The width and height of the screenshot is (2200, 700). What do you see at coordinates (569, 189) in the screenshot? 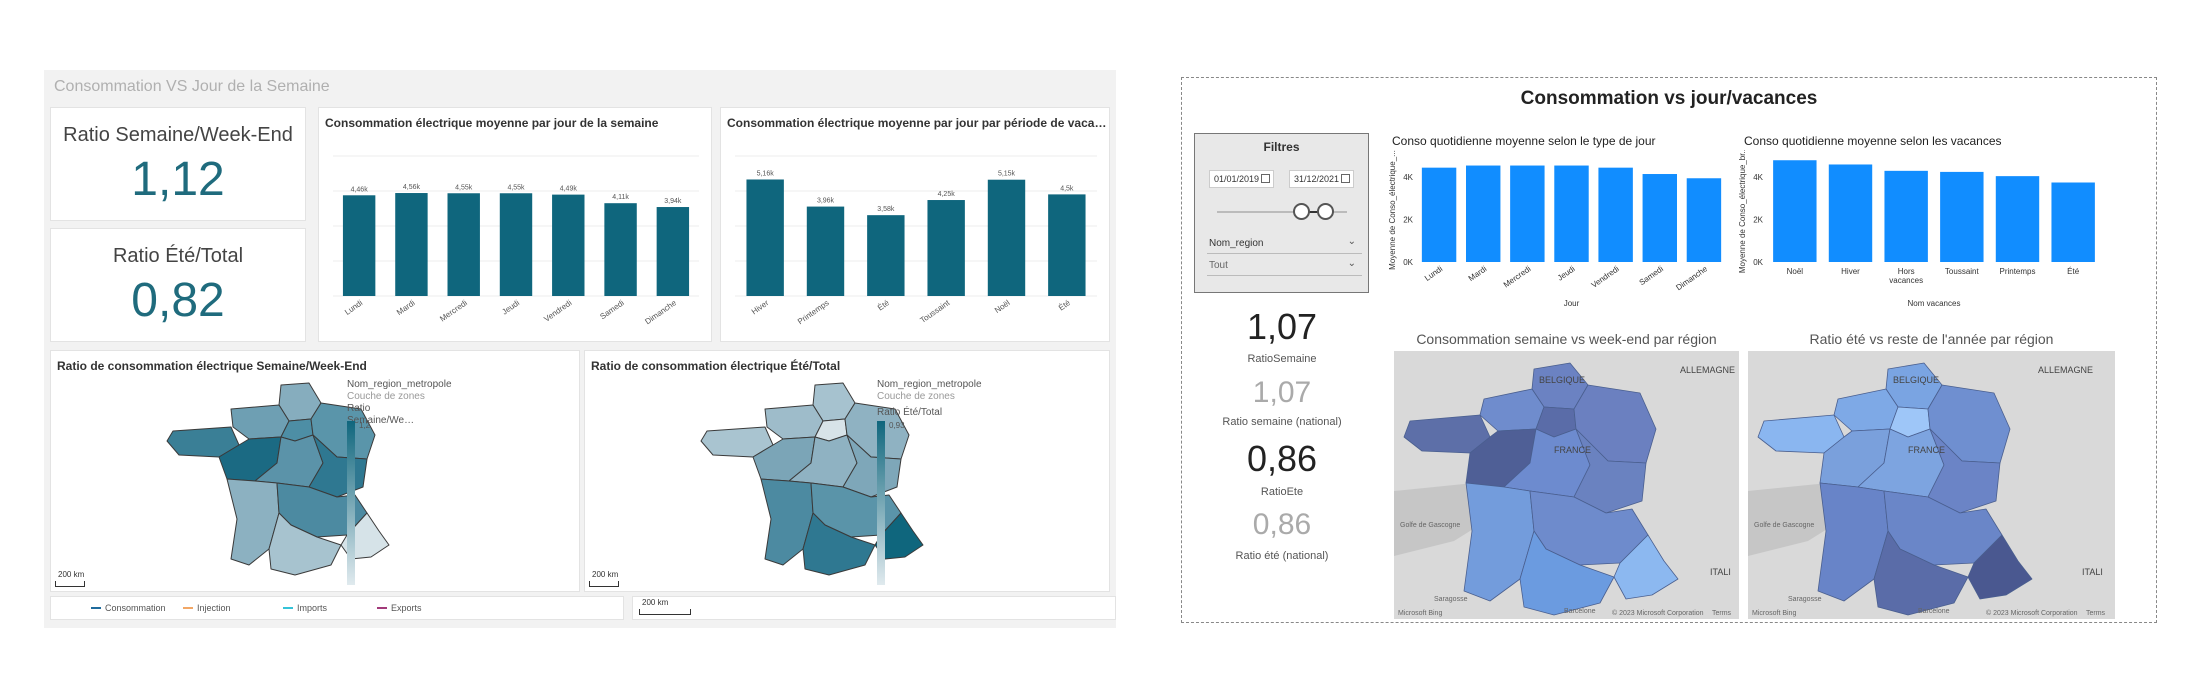
I see `data-label: 4,49k` at bounding box center [569, 189].